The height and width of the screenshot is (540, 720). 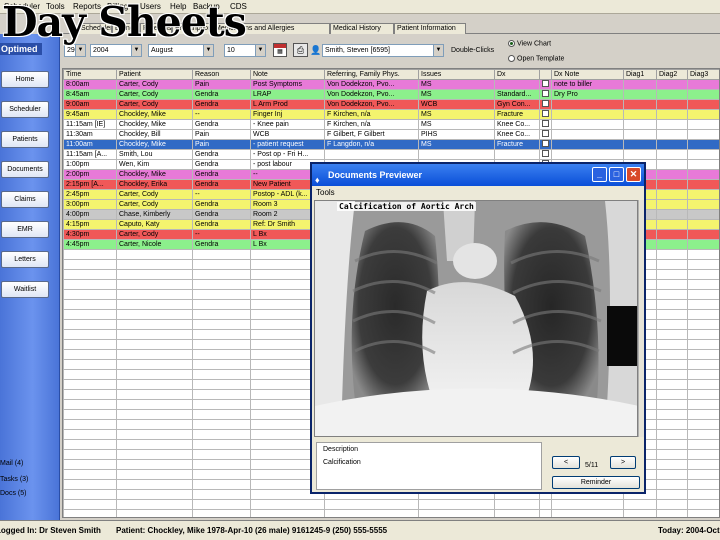 I want to click on tab-patient-information: Patient Information, so click(x=430, y=28).